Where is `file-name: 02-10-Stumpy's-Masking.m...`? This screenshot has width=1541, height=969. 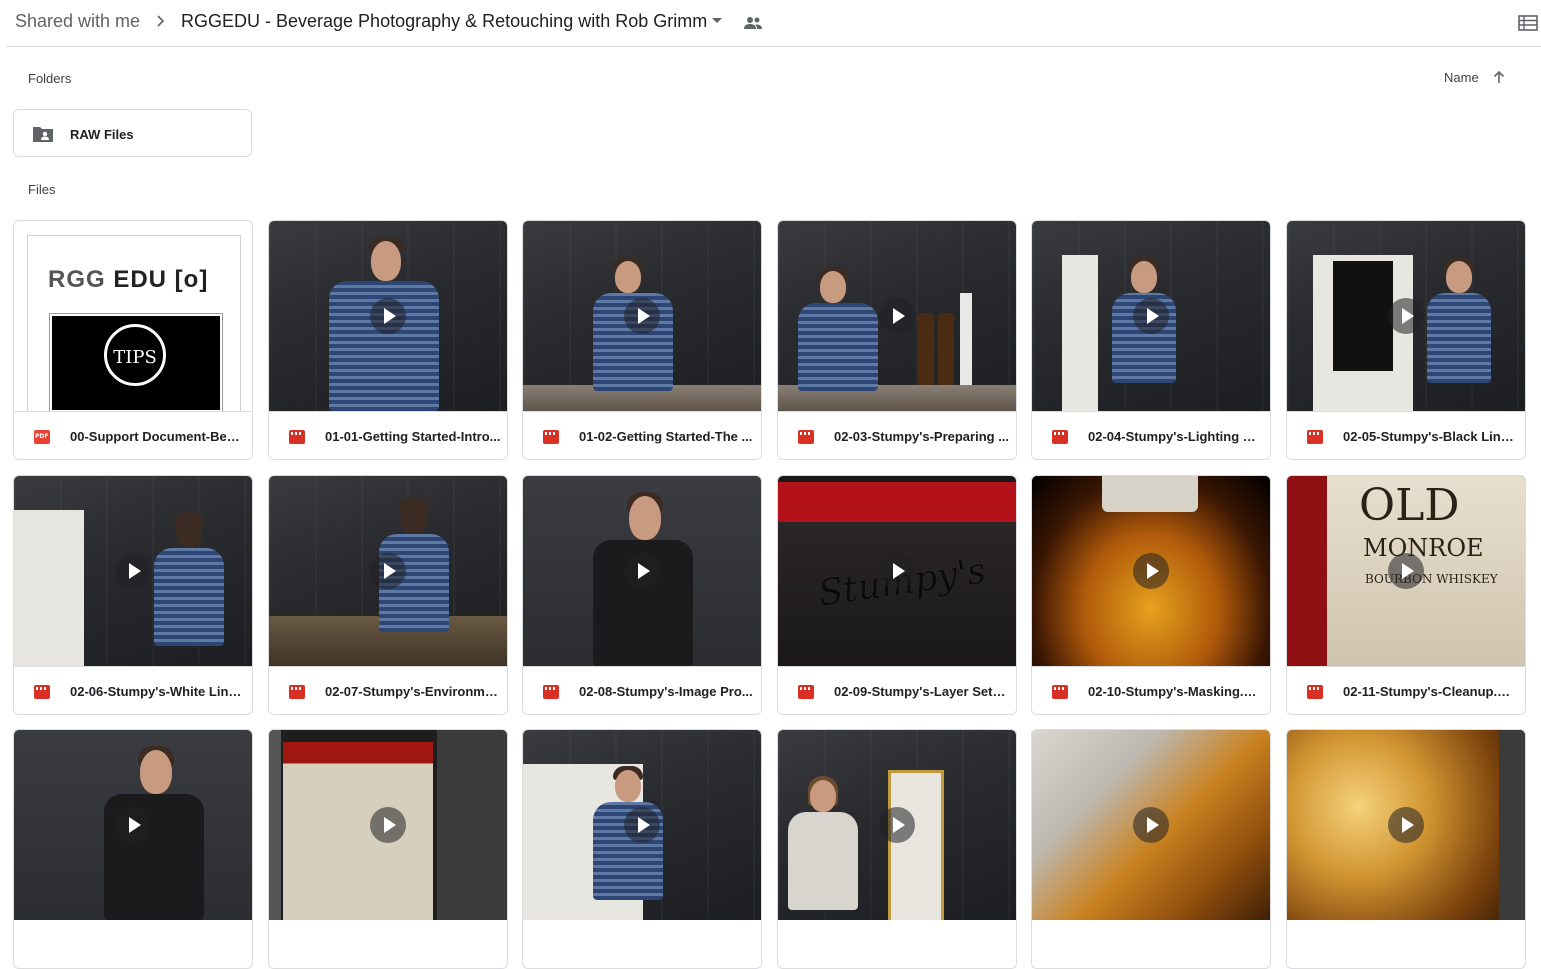 file-name: 02-10-Stumpy's-Masking.m... is located at coordinates (1176, 691).